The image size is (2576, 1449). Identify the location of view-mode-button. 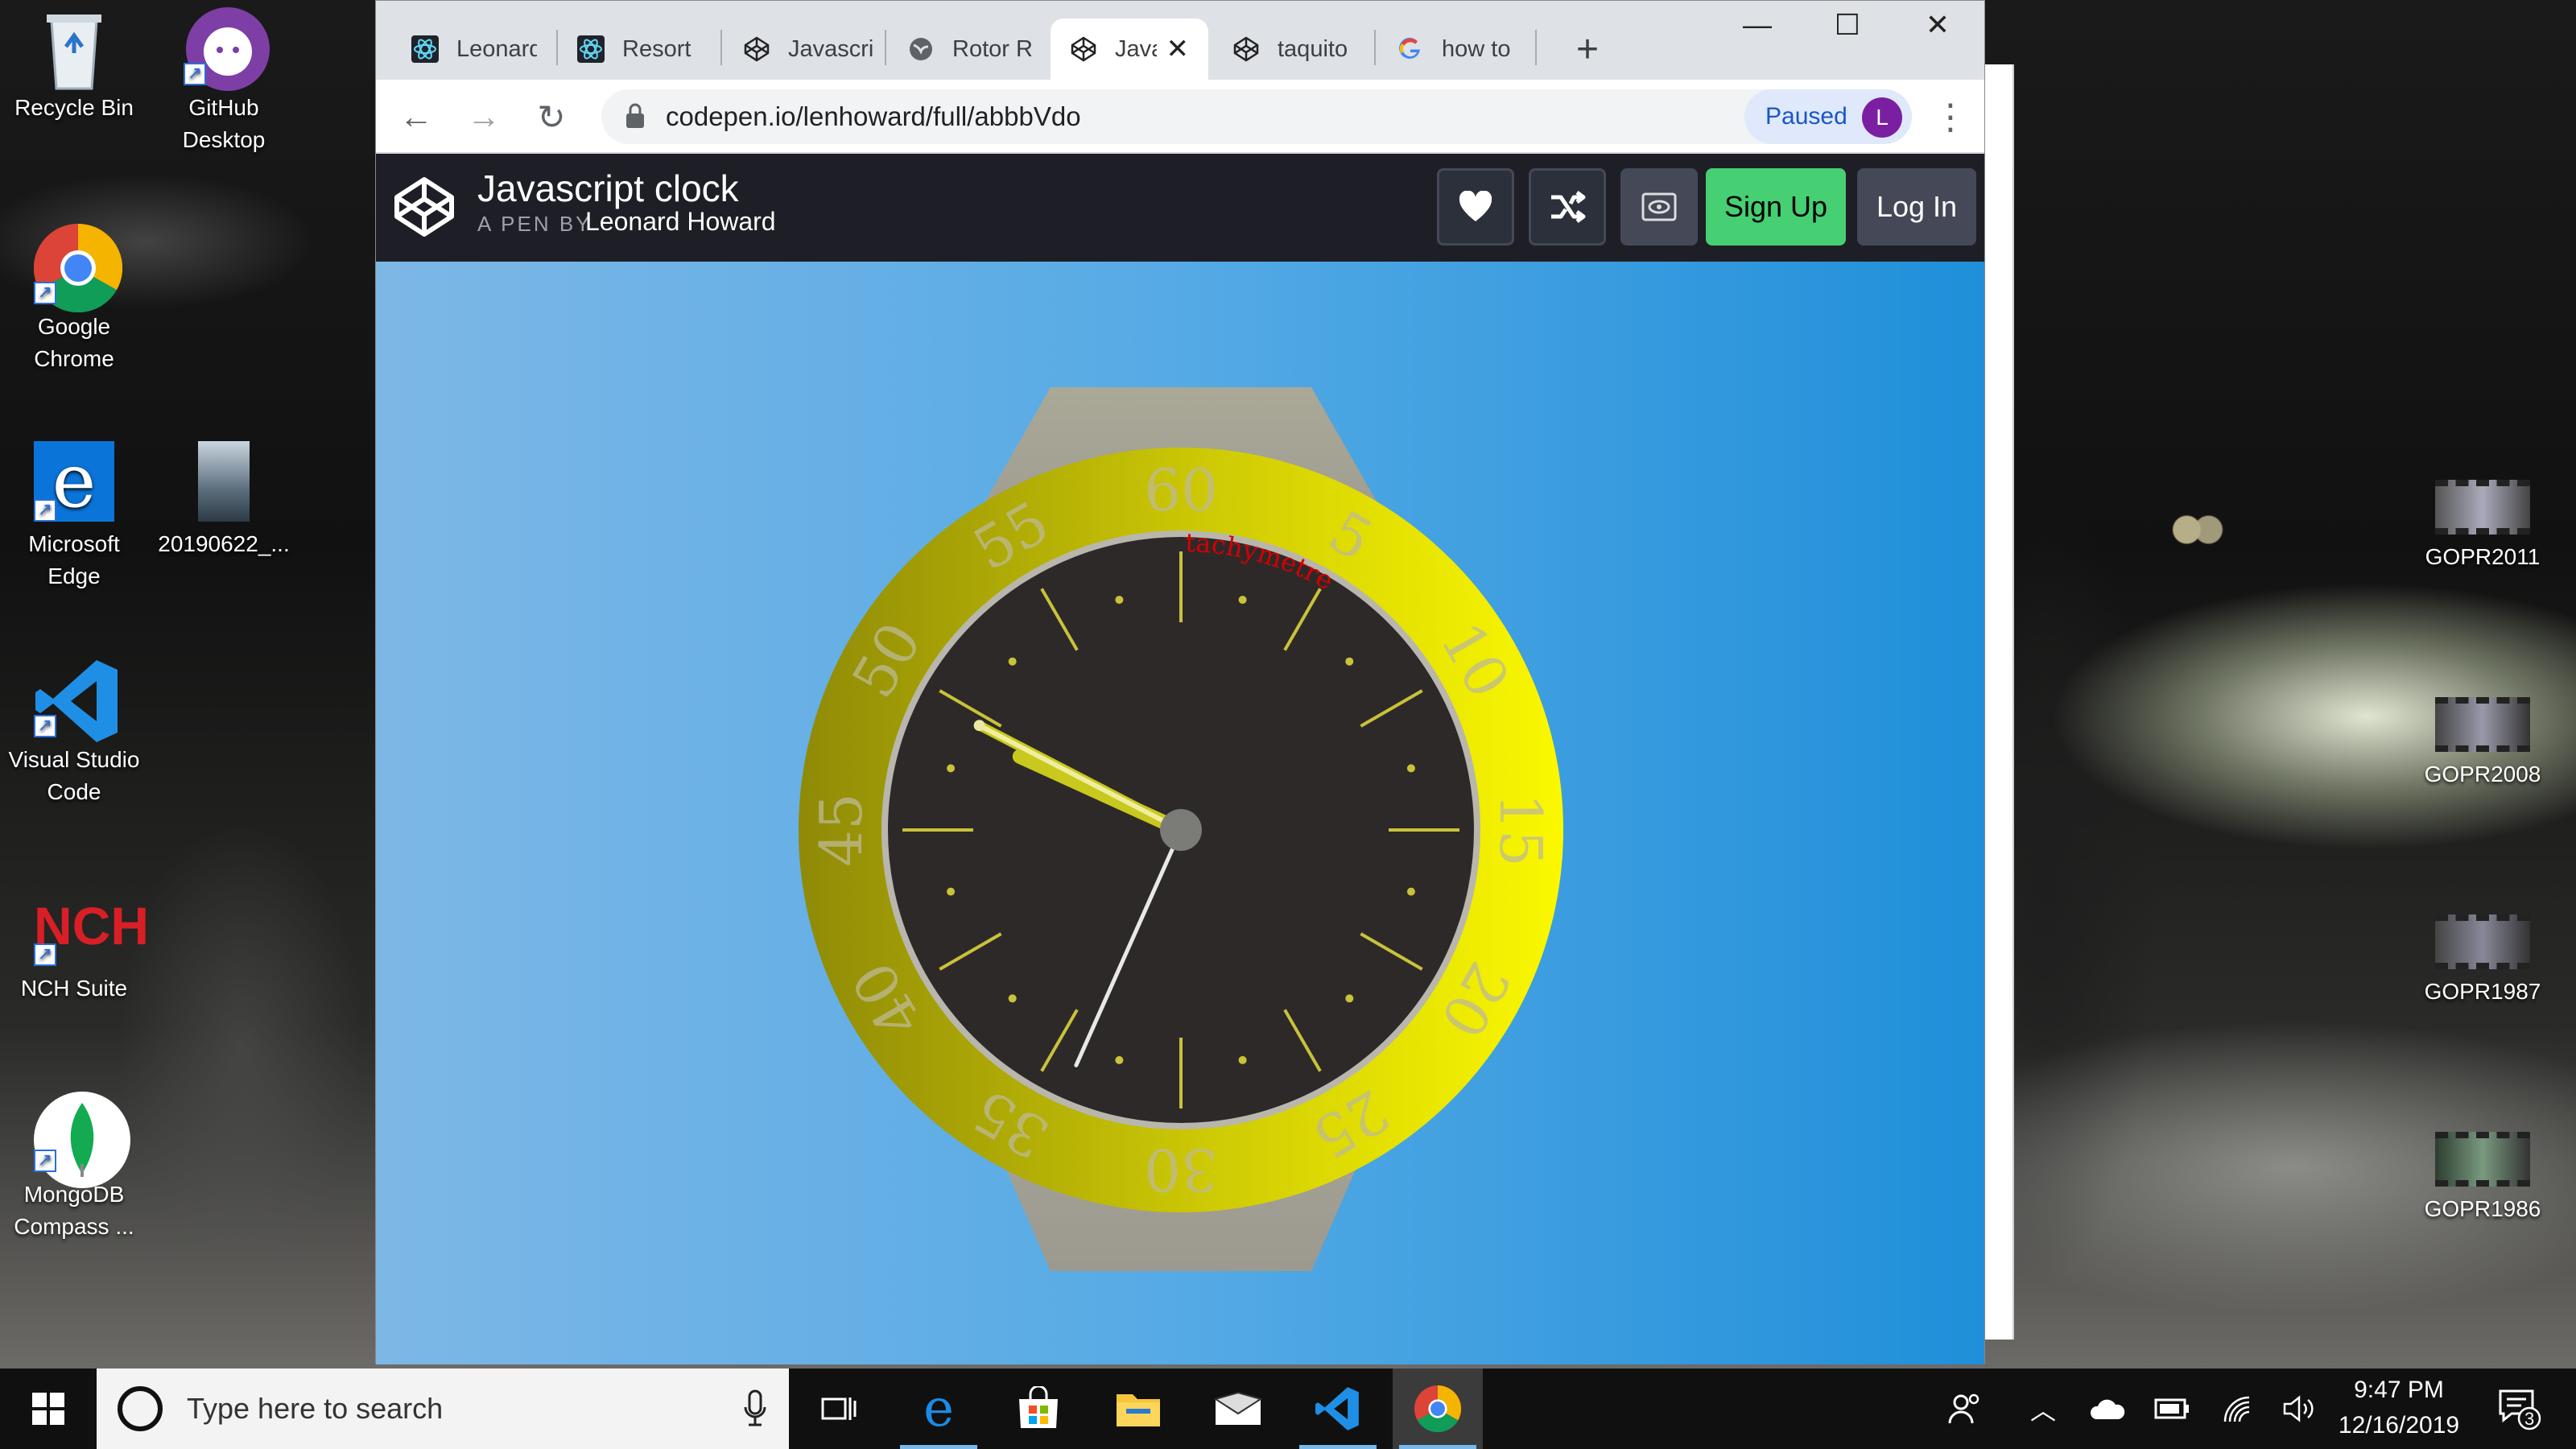
(1659, 207).